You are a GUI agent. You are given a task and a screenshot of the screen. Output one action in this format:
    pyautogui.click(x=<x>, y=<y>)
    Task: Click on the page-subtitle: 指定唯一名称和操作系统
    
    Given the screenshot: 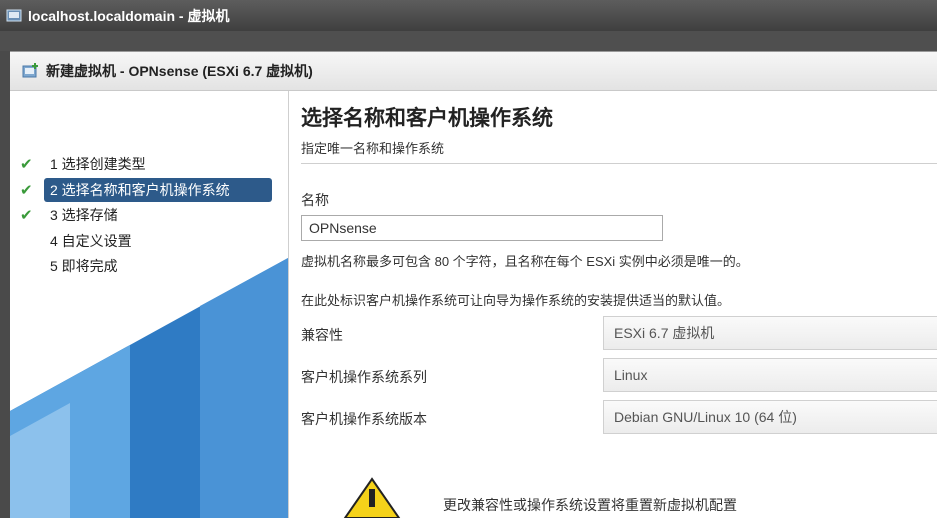 What is the action you would take?
    pyautogui.click(x=373, y=148)
    